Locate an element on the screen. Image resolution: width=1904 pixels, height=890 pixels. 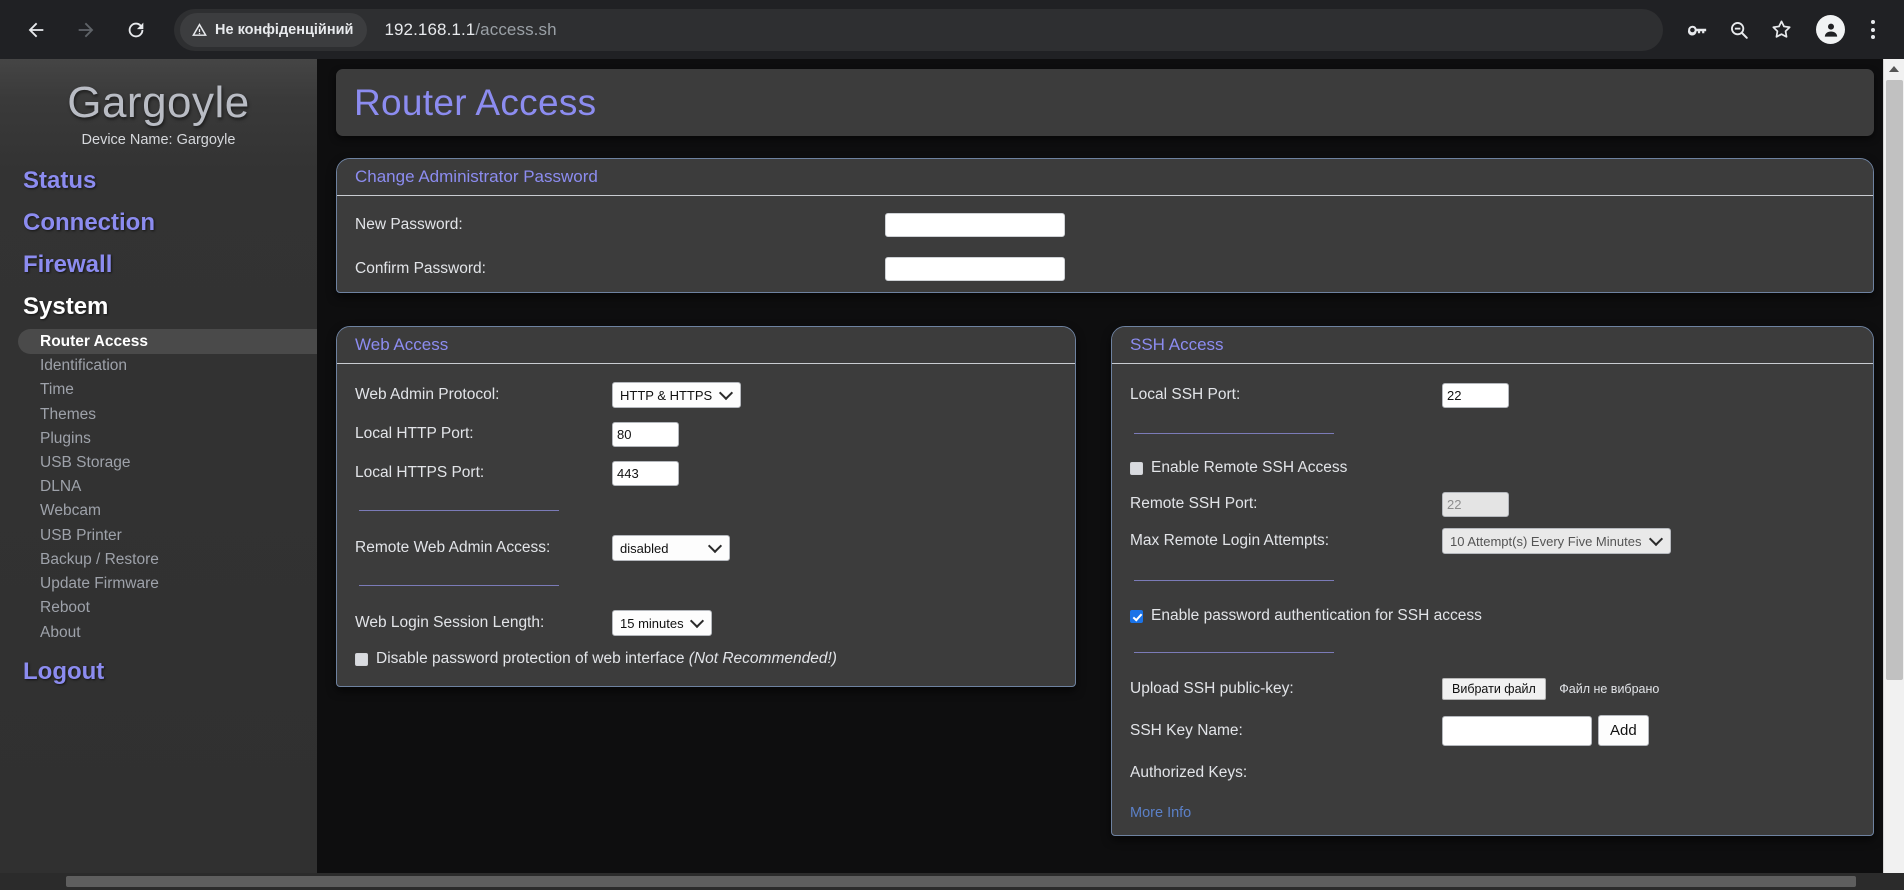
add-key-button: Add is located at coordinates (1623, 730).